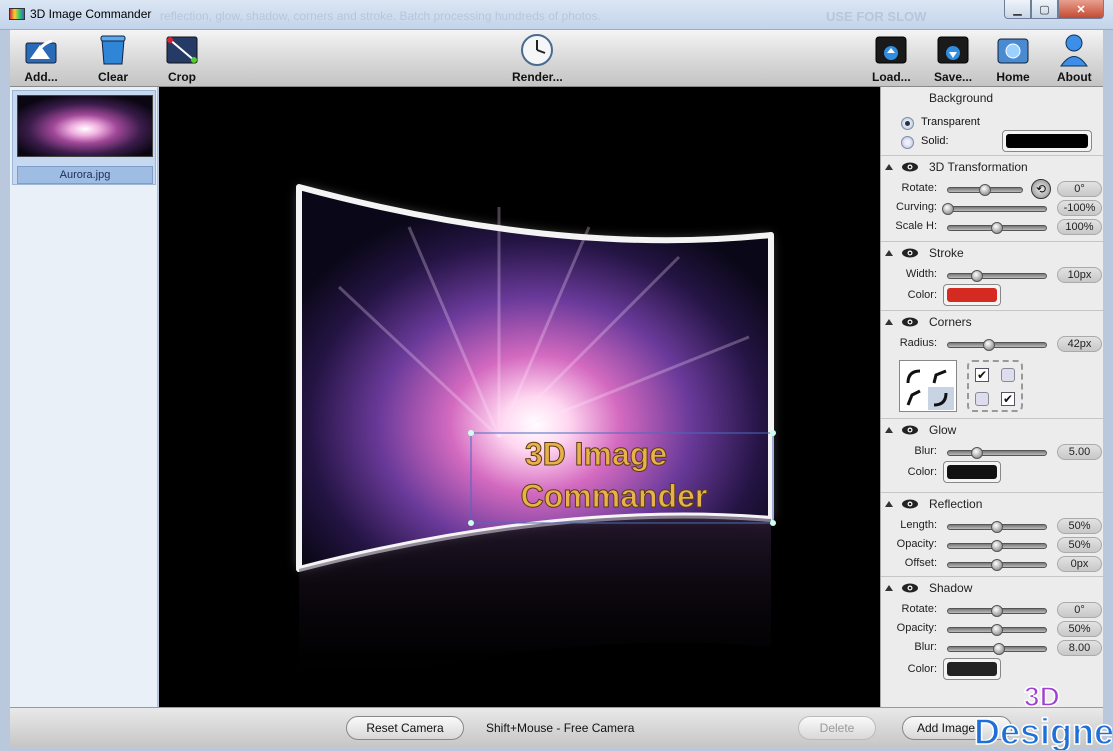 The image size is (1113, 751). I want to click on corner-top-left-checkbox: ✔, so click(982, 375).